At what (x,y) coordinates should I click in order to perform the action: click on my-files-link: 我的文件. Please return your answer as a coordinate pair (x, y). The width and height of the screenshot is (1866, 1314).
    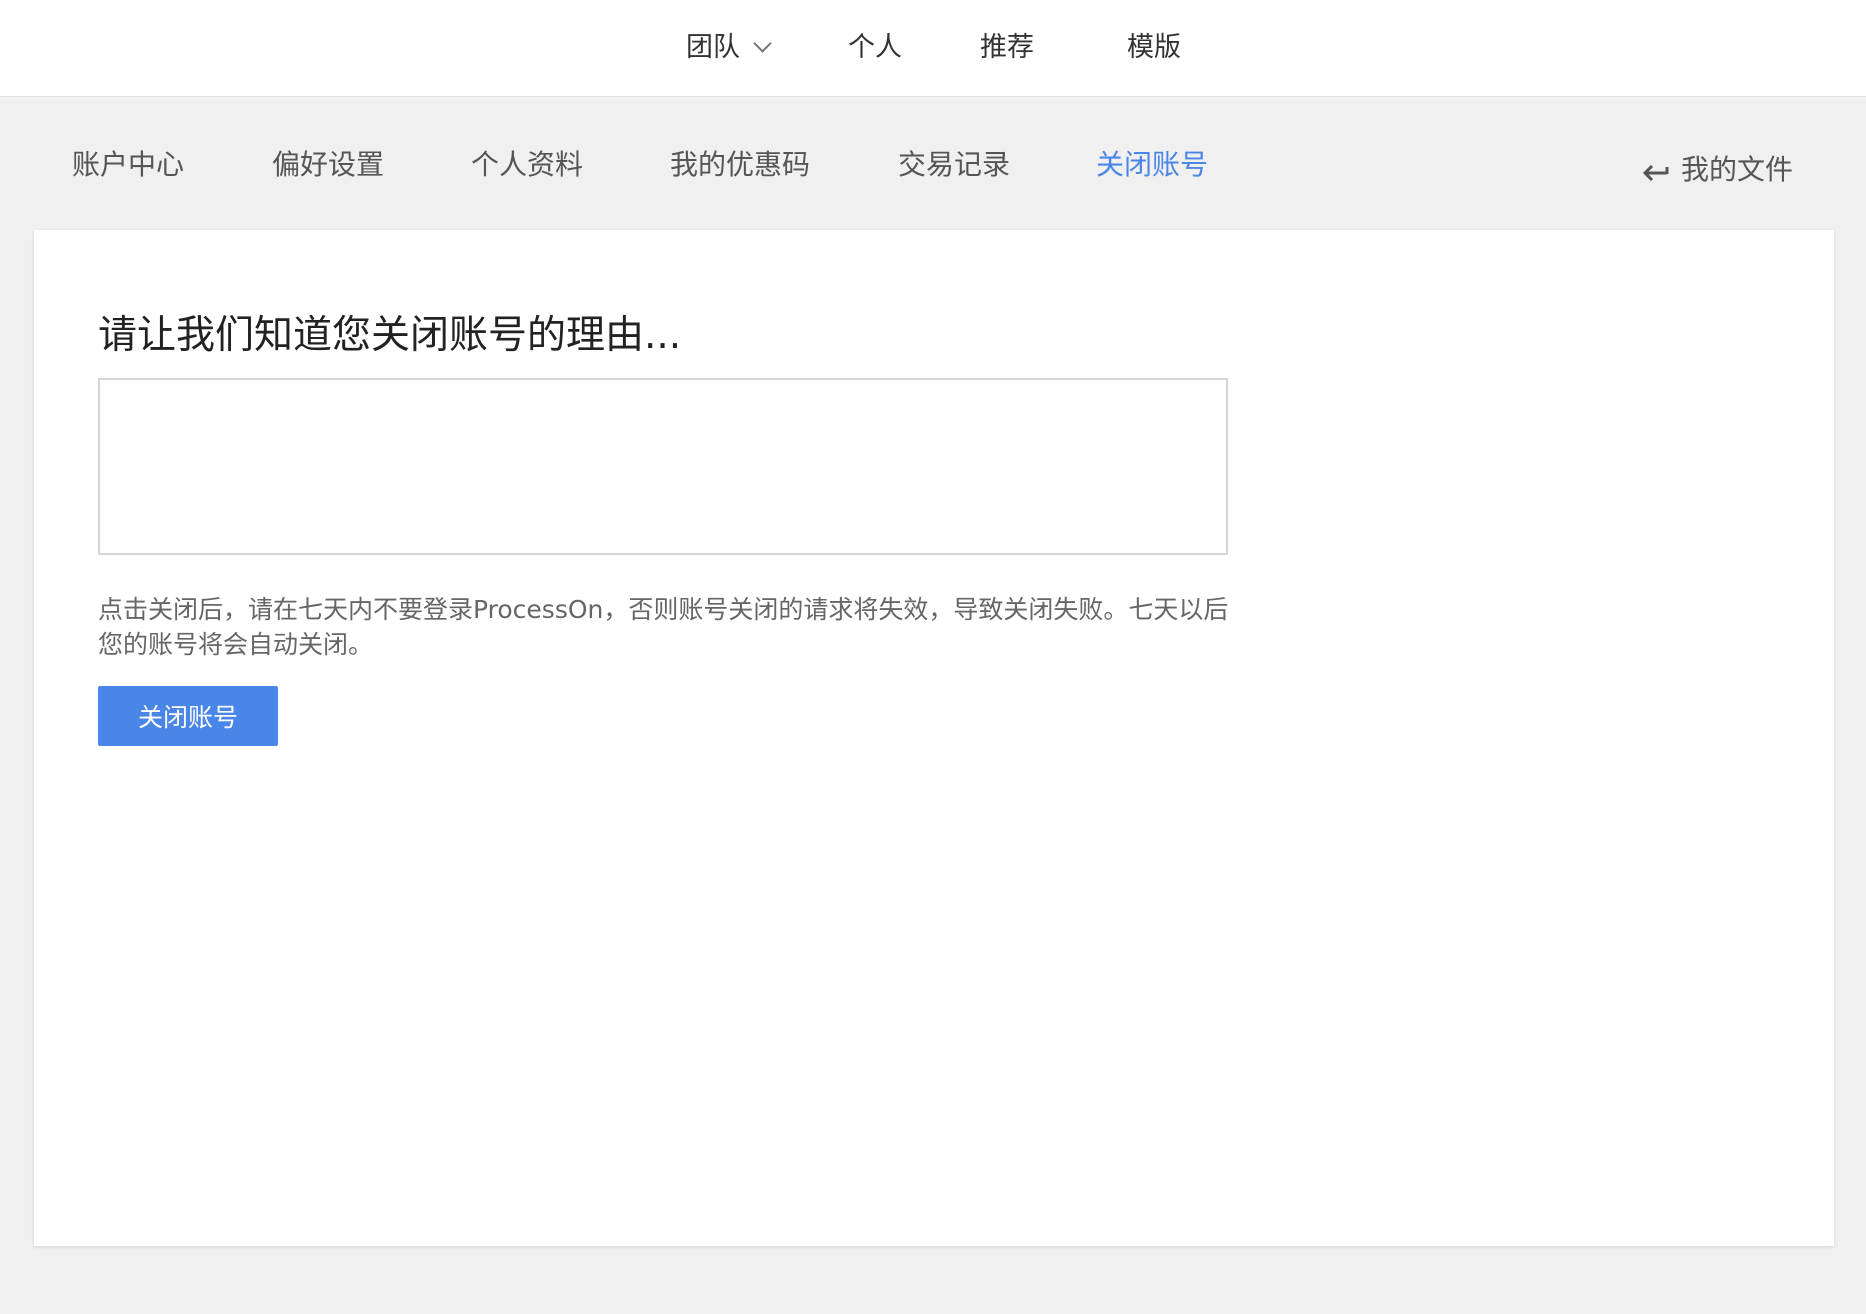
    Looking at the image, I should click on (1717, 170).